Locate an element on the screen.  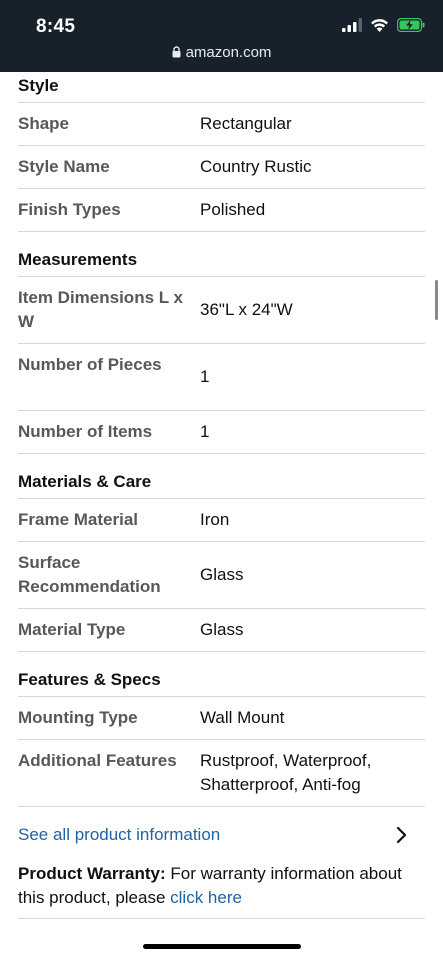
row-label-material-type: Material Type is located at coordinates (72, 629).